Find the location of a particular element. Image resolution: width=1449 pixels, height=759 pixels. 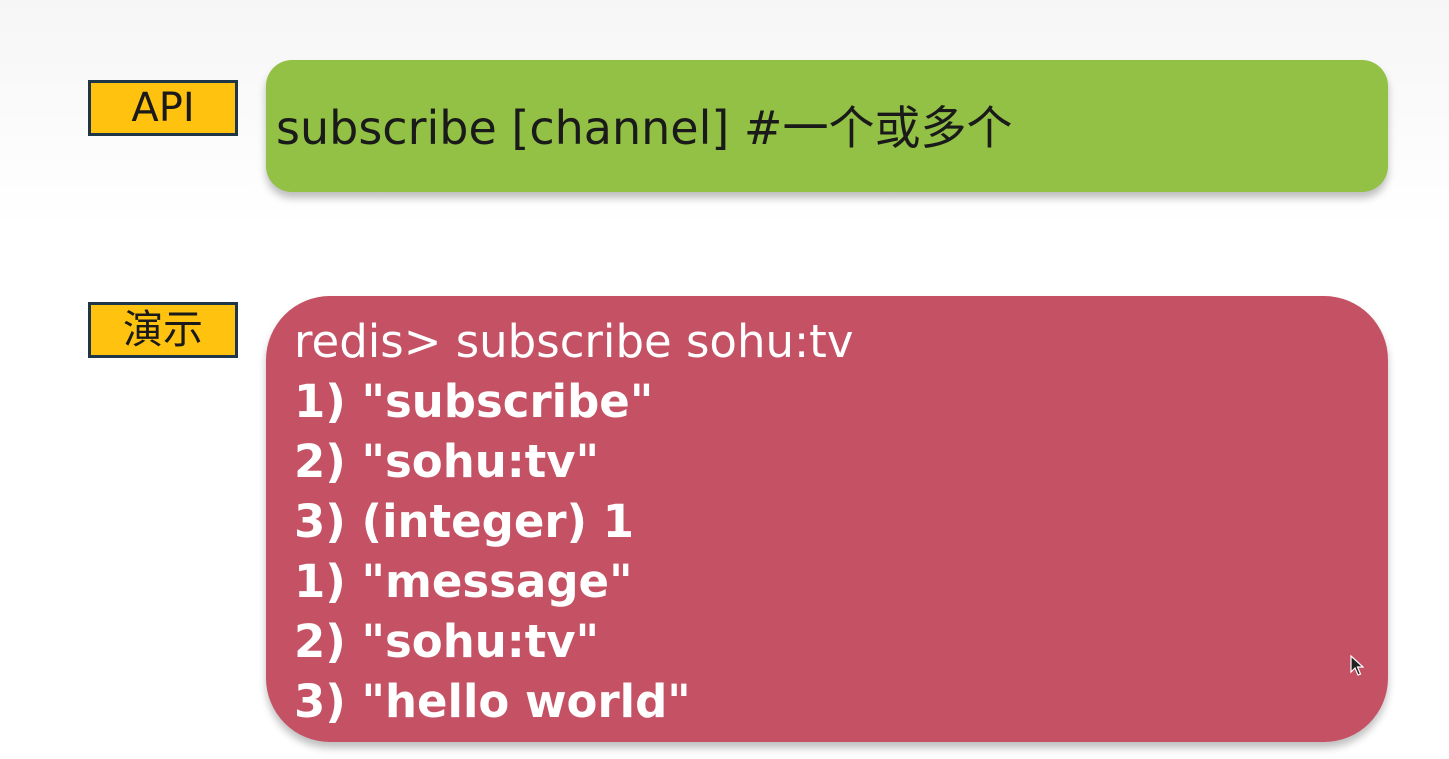

demo-output-line: 1) "subscribe" is located at coordinates (474, 401).